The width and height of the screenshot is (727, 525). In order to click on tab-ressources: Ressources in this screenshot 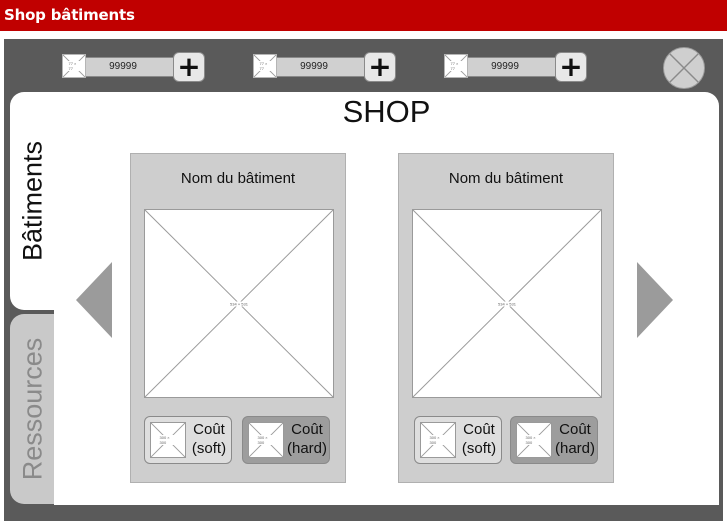, I will do `click(33, 409)`.